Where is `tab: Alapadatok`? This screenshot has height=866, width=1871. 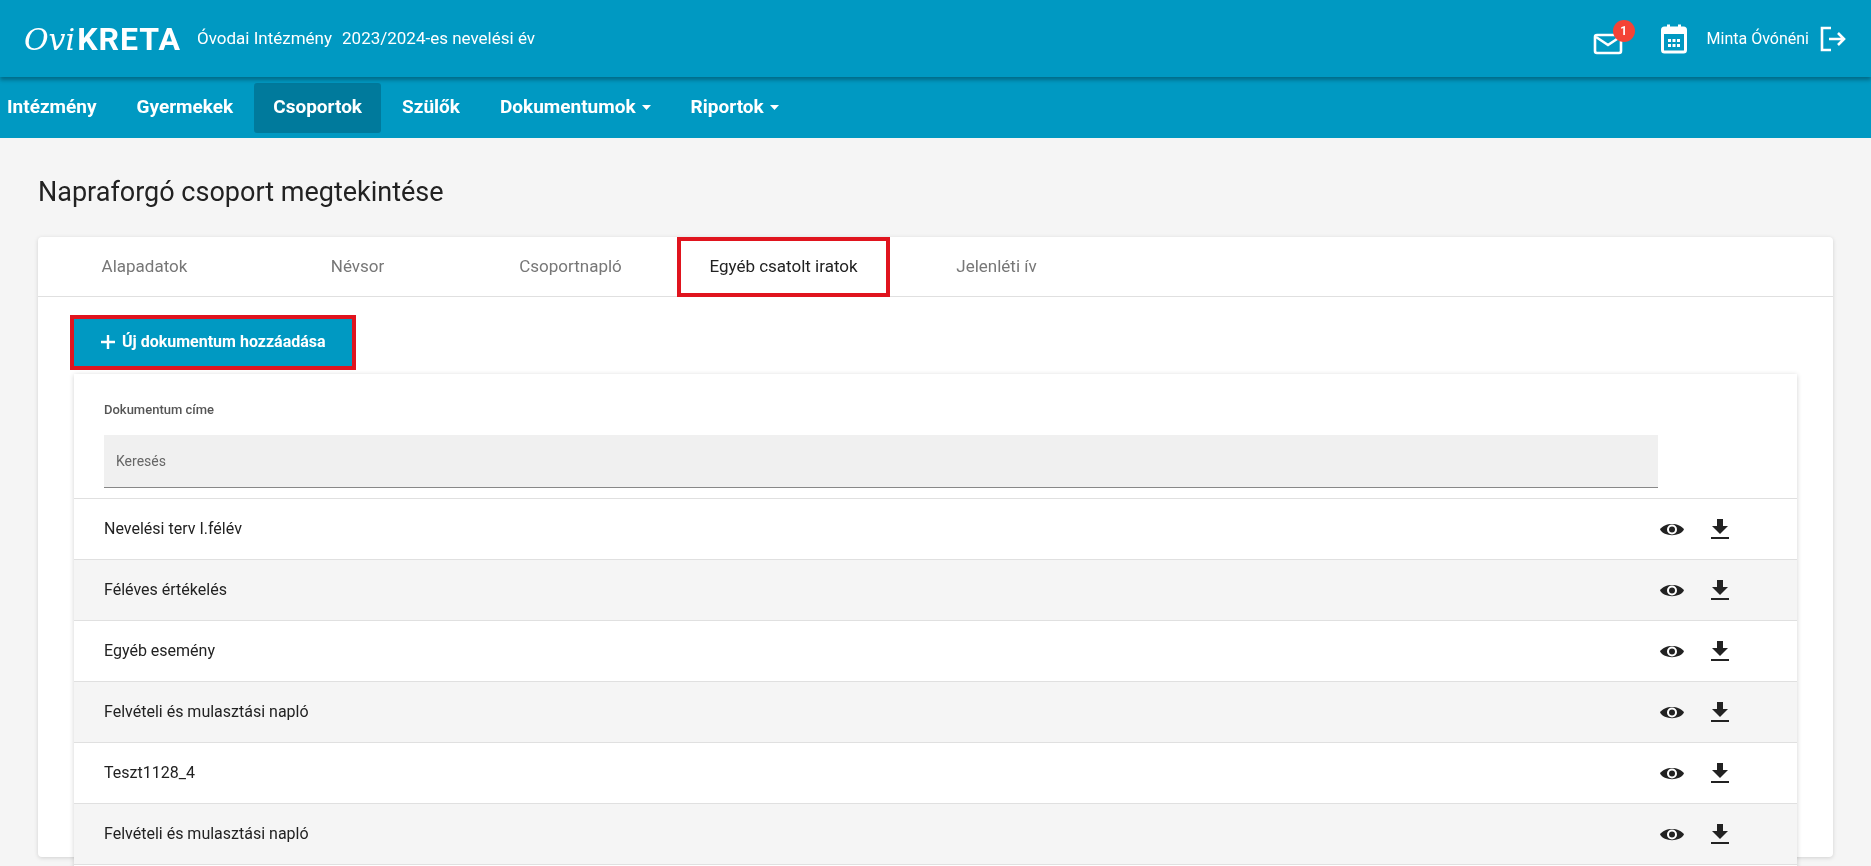 tab: Alapadatok is located at coordinates (144, 266).